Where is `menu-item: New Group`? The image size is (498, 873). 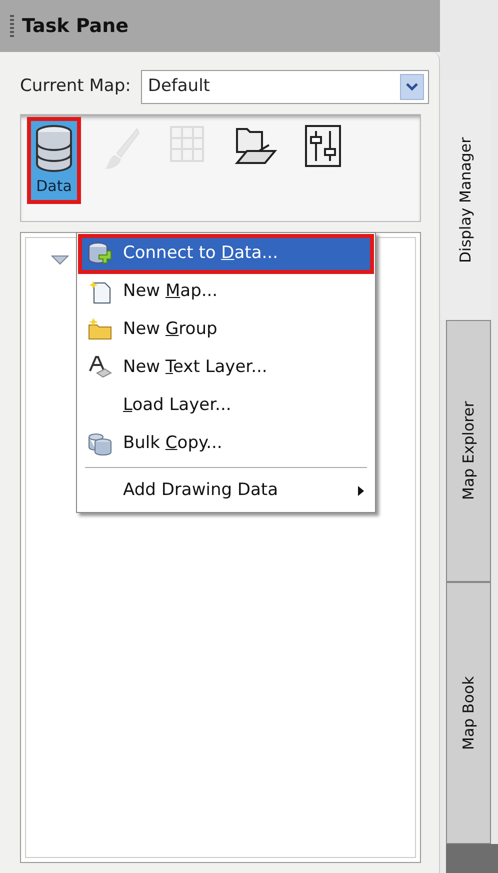 menu-item: New Group is located at coordinates (226, 330).